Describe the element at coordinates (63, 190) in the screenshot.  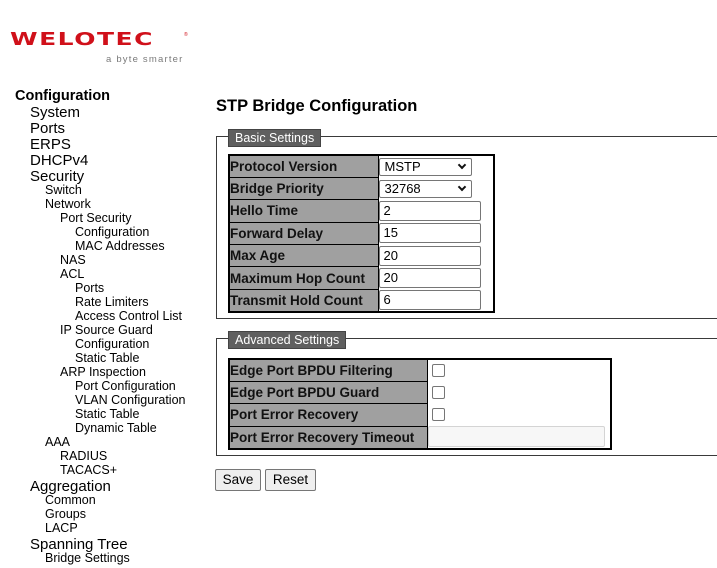
I see `sidebar-item-switch: Switch` at that location.